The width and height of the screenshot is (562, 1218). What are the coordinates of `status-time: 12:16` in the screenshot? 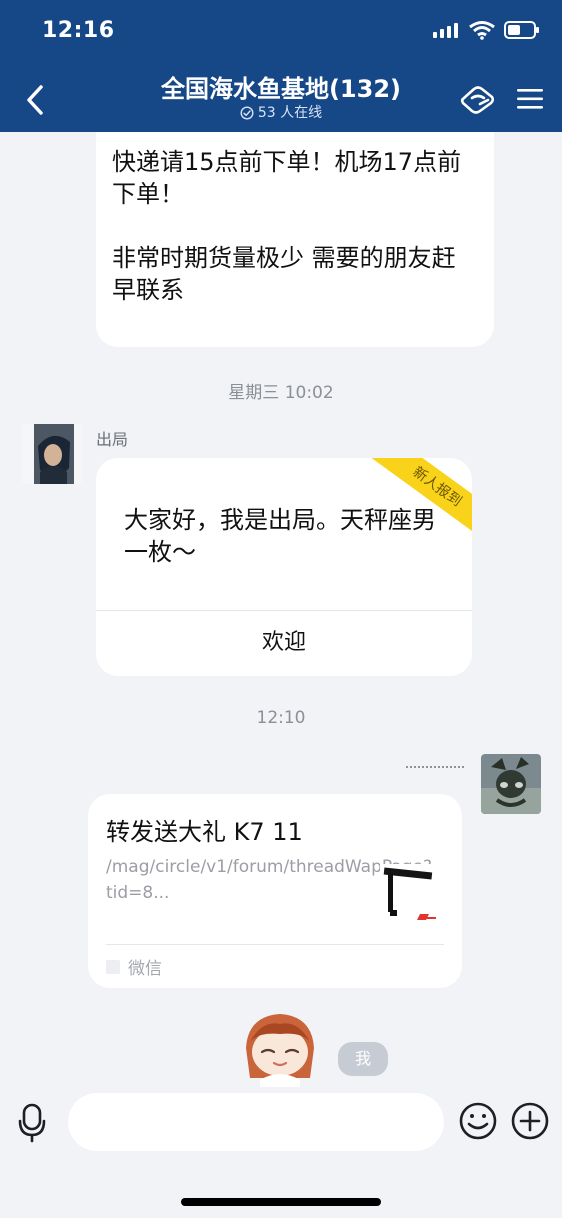 It's located at (78, 30).